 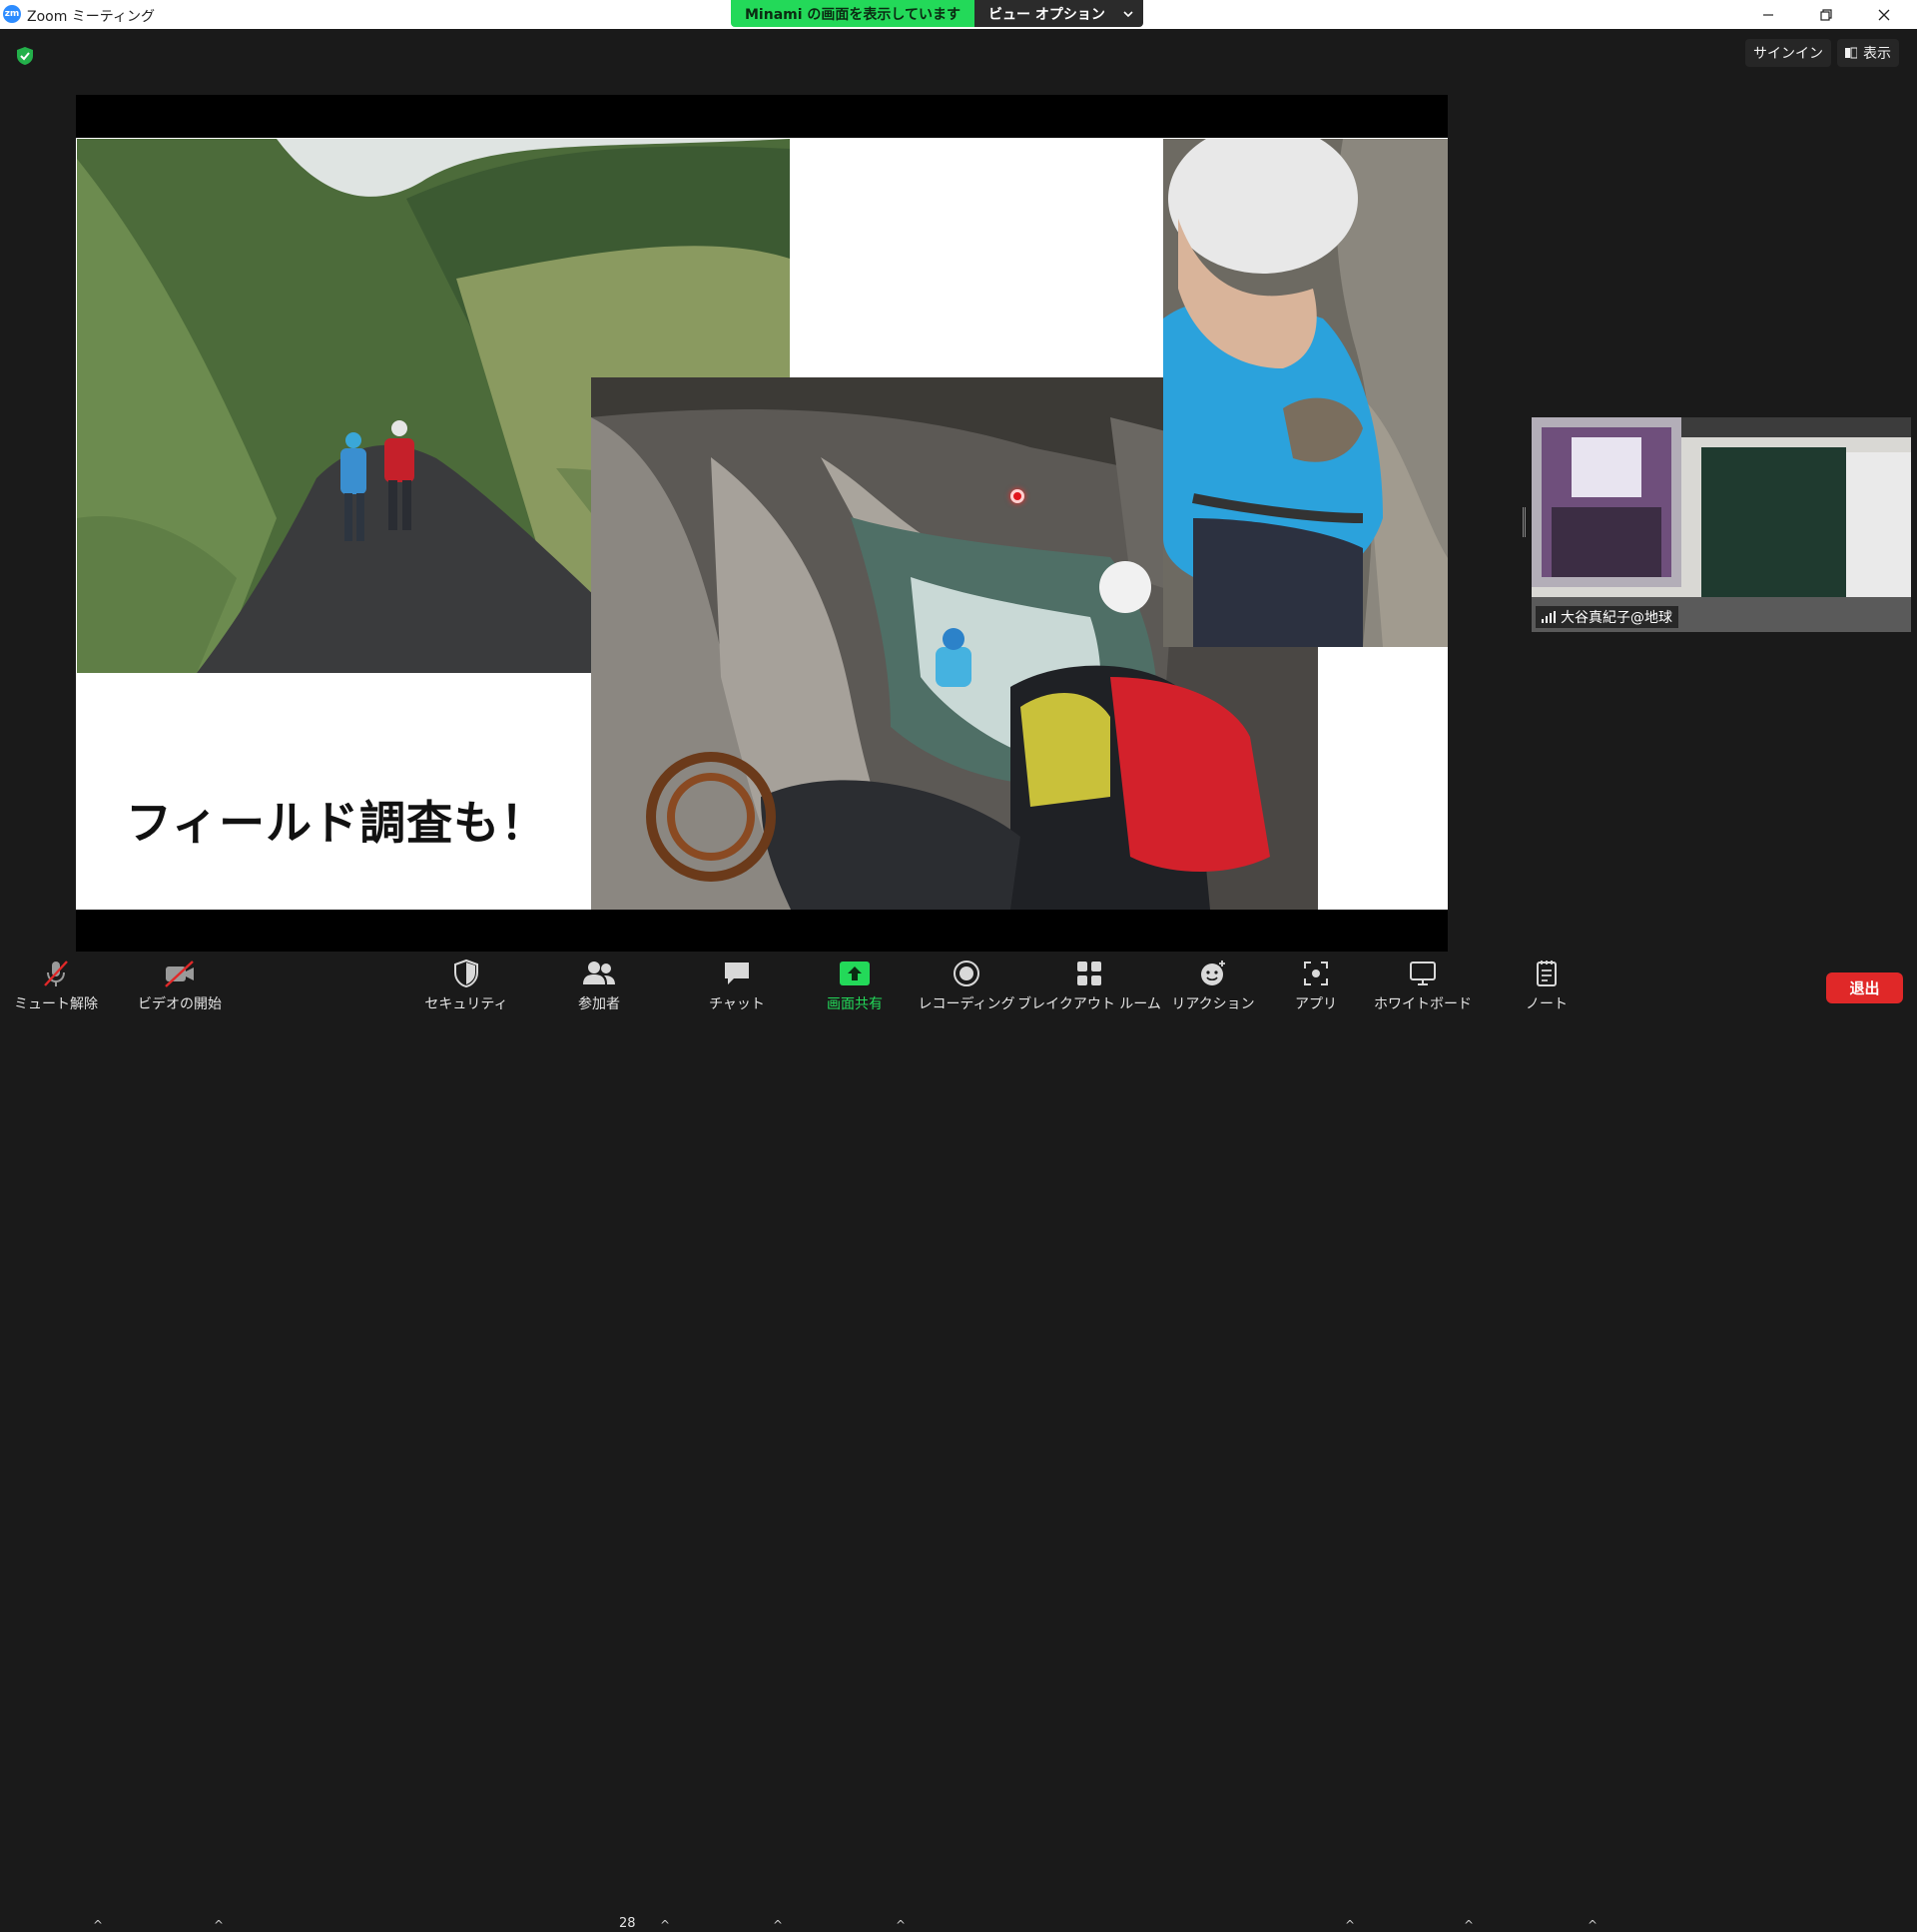 I want to click on participant-name: 大谷真紀子@地球, so click(x=1616, y=618).